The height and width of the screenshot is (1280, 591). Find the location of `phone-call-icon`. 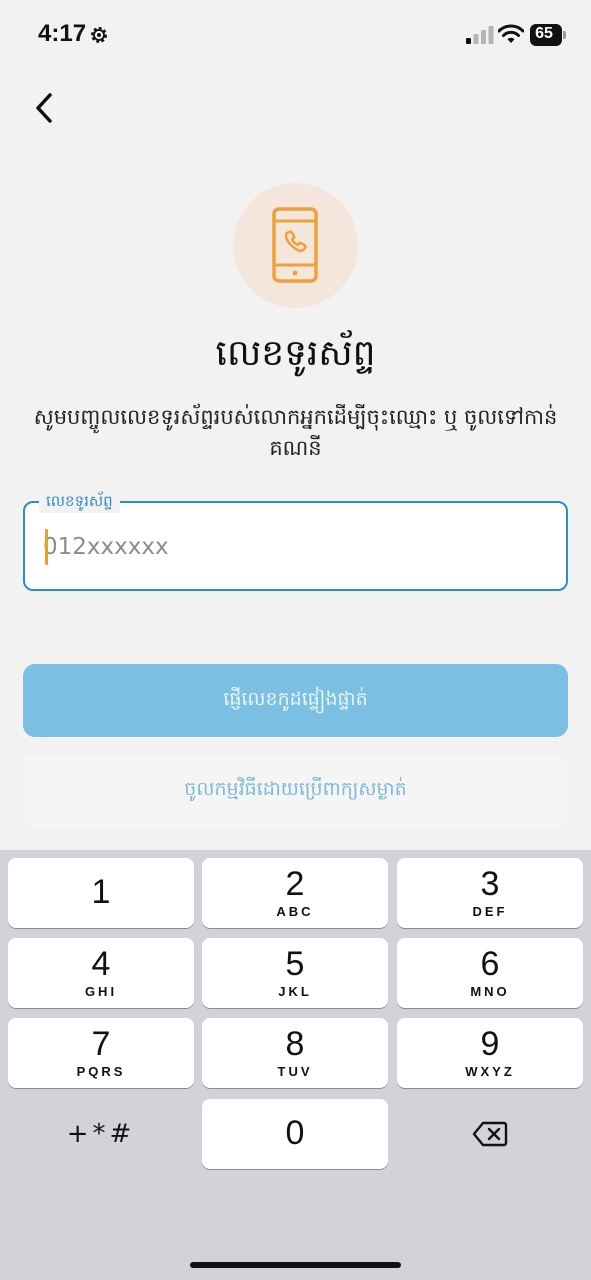

phone-call-icon is located at coordinates (295, 245).